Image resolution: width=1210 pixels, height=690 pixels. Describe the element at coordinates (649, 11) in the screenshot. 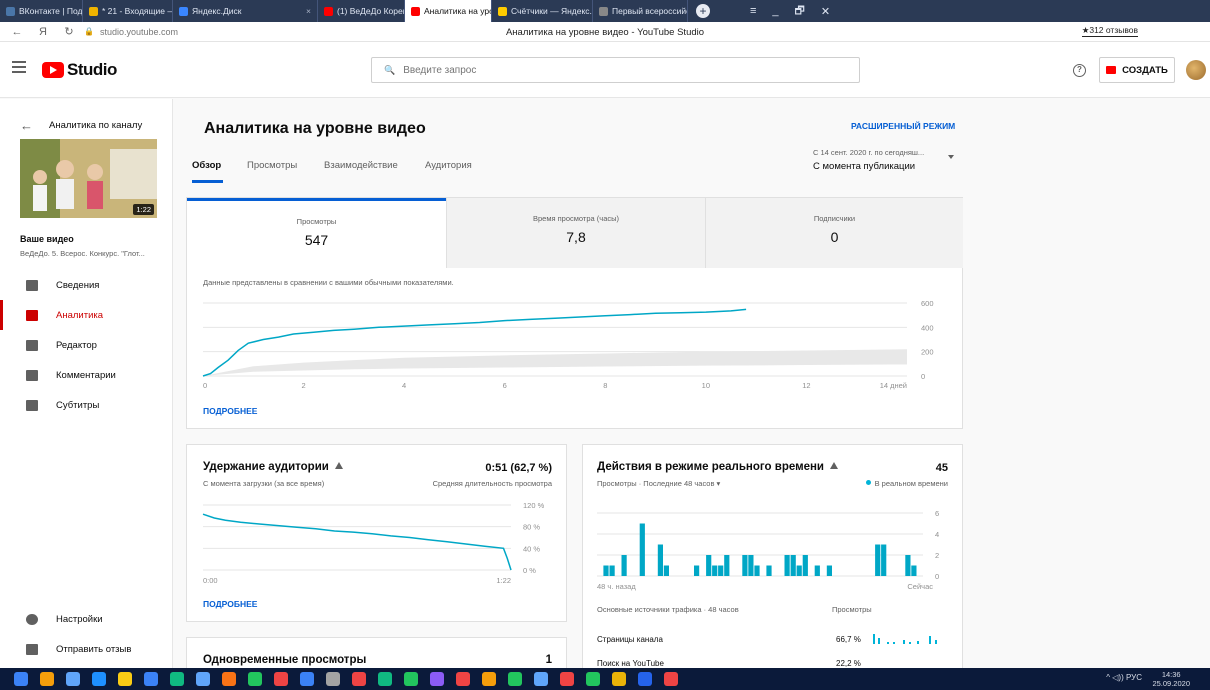

I see `browser-tab-label: Первый всероссийский от` at that location.